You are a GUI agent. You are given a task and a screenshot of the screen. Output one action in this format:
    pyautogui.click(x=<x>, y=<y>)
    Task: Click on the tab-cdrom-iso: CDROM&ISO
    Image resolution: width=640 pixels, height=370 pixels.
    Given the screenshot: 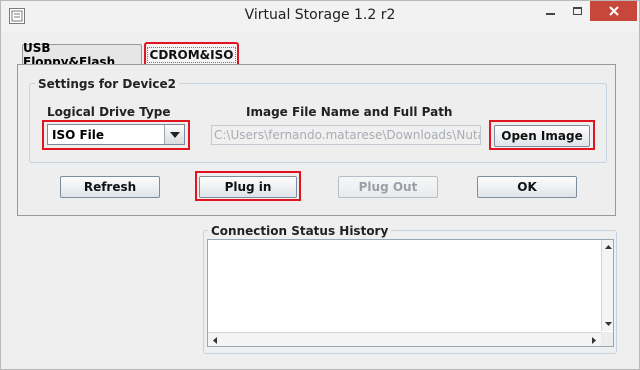 What is the action you would take?
    pyautogui.click(x=191, y=54)
    